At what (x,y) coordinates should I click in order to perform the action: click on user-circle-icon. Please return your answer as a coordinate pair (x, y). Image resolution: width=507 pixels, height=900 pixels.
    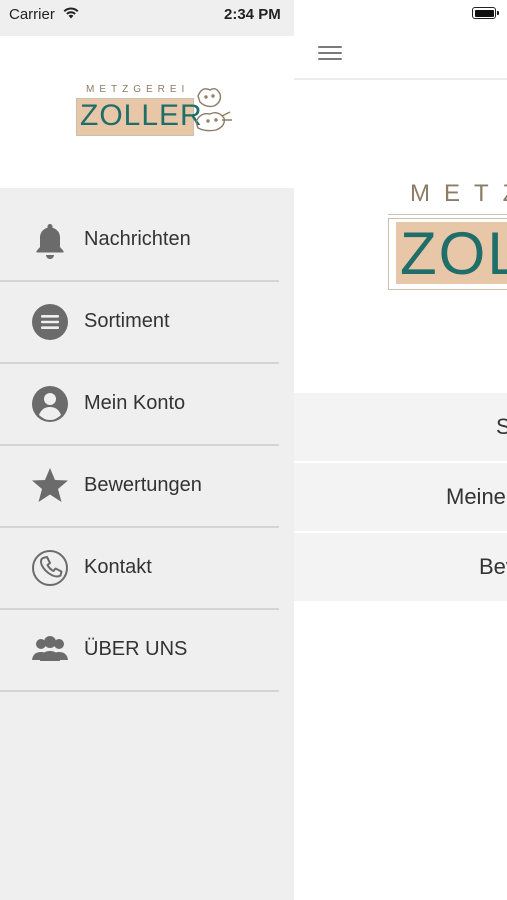
    Looking at the image, I should click on (50, 404).